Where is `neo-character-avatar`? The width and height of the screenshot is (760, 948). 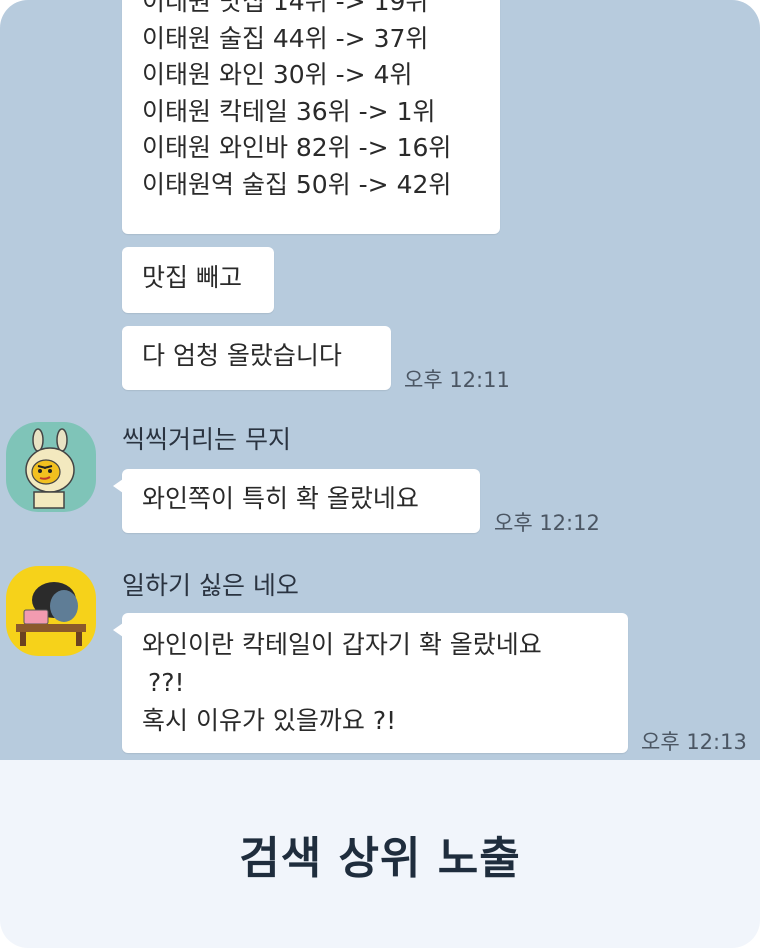
neo-character-avatar is located at coordinates (51, 611).